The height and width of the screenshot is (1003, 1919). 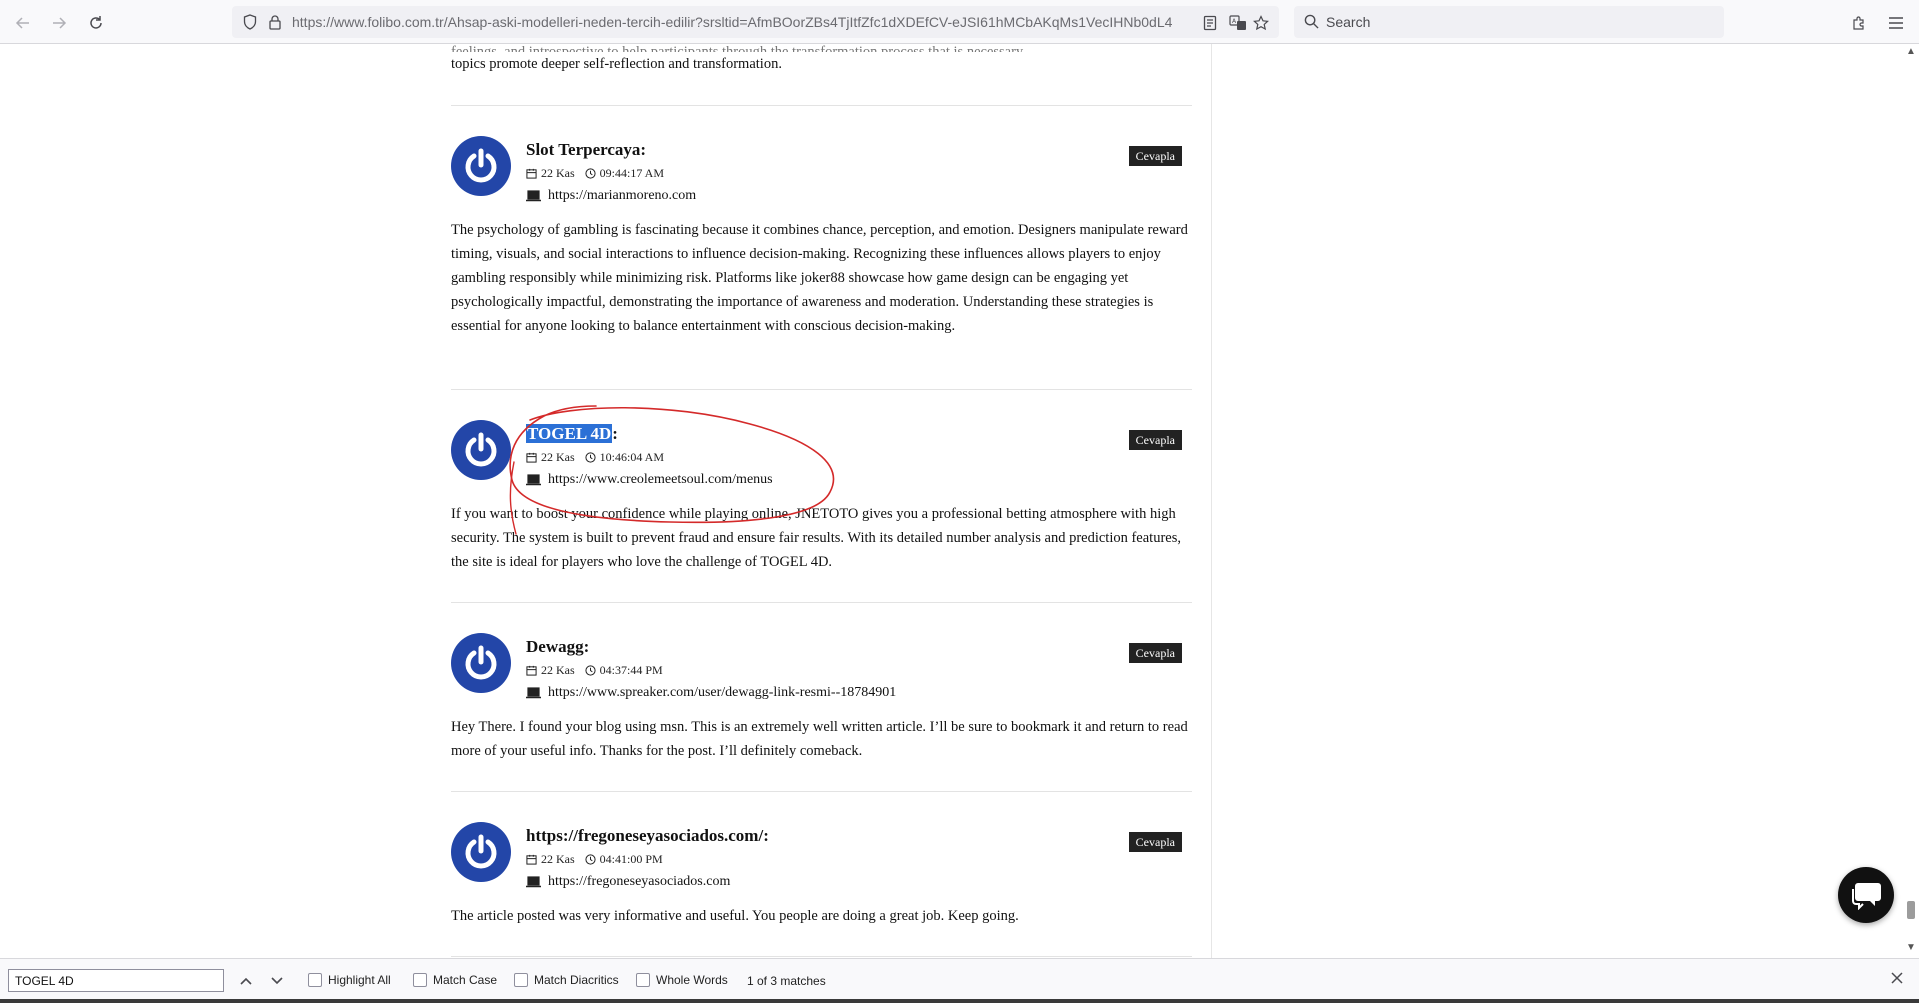 I want to click on comment-meta: 22 Kas 10:46:04 AM, so click(x=595, y=457).